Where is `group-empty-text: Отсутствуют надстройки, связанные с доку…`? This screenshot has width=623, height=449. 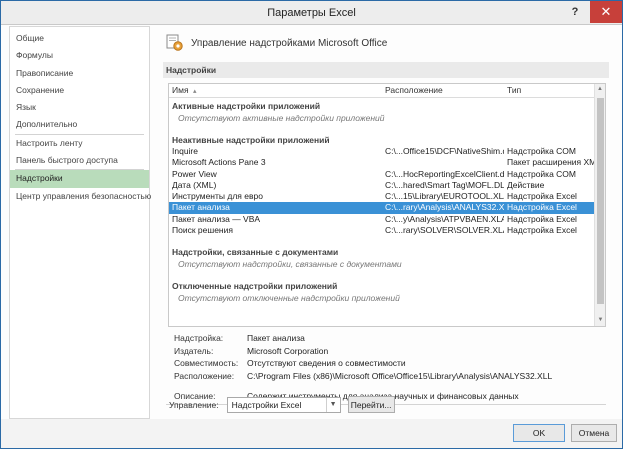 group-empty-text: Отсутствуют надстройки, связанные с доку… is located at coordinates (290, 264).